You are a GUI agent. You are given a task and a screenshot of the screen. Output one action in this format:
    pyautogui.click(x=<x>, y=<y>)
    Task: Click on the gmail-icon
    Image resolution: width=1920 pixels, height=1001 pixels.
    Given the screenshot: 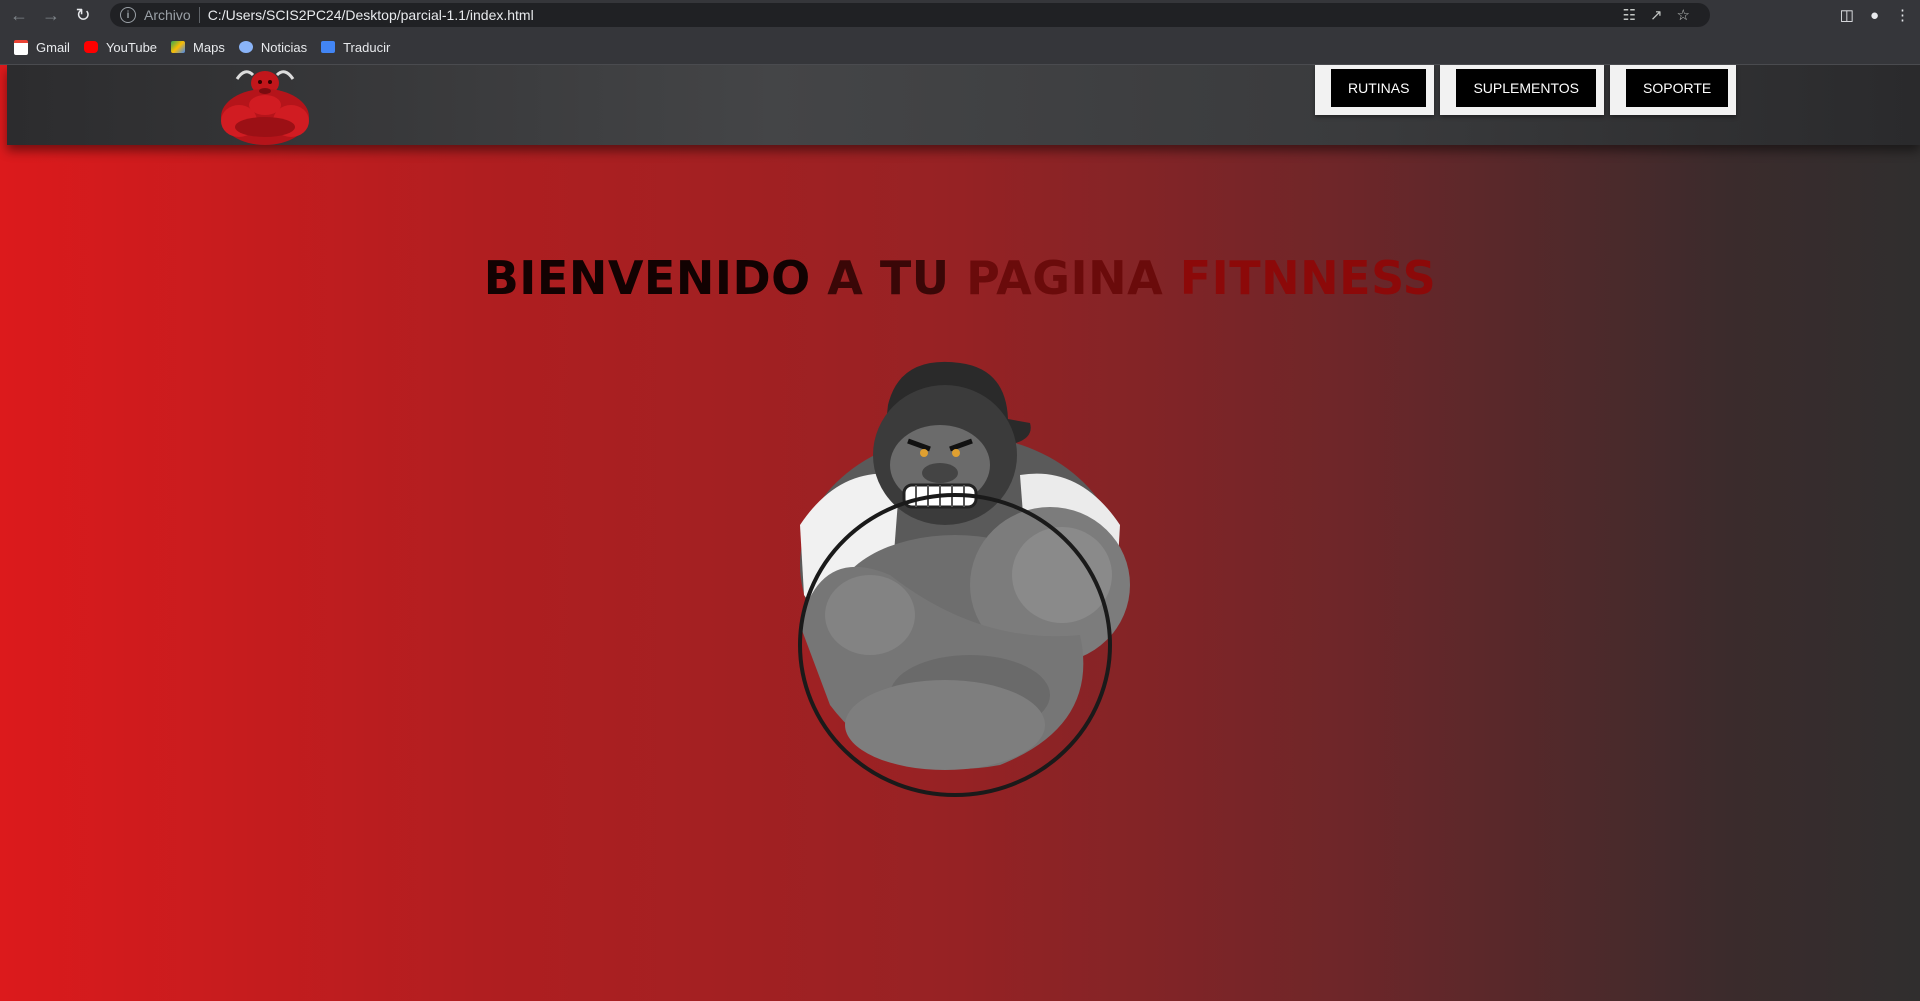 What is the action you would take?
    pyautogui.click(x=21, y=47)
    